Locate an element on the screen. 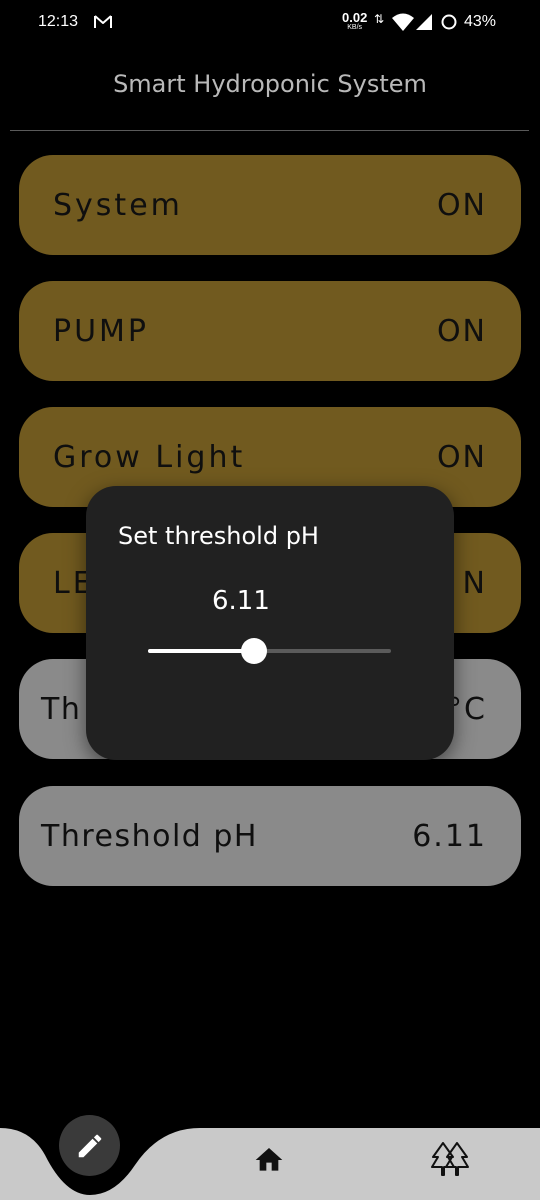  card-value: N is located at coordinates (474, 583).